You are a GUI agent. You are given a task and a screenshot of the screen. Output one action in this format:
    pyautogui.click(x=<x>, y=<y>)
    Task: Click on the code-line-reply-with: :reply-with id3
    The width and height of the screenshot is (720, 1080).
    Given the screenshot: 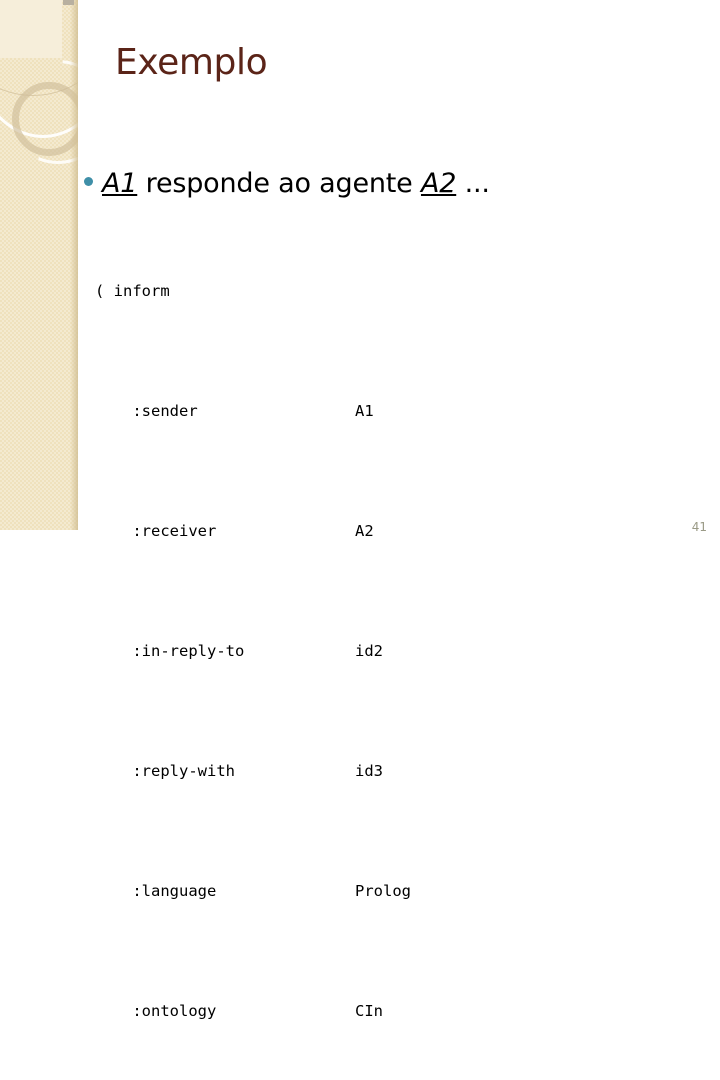 What is the action you would take?
    pyautogui.click(x=332, y=771)
    